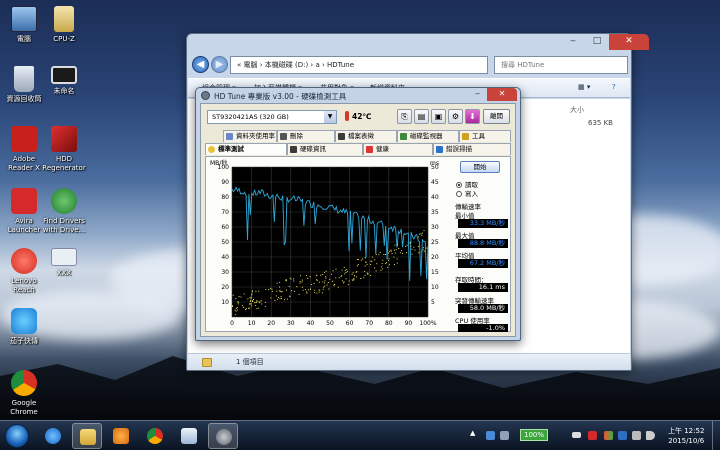 The height and width of the screenshot is (450, 720). I want to click on download-icon: ⬇, so click(472, 116).